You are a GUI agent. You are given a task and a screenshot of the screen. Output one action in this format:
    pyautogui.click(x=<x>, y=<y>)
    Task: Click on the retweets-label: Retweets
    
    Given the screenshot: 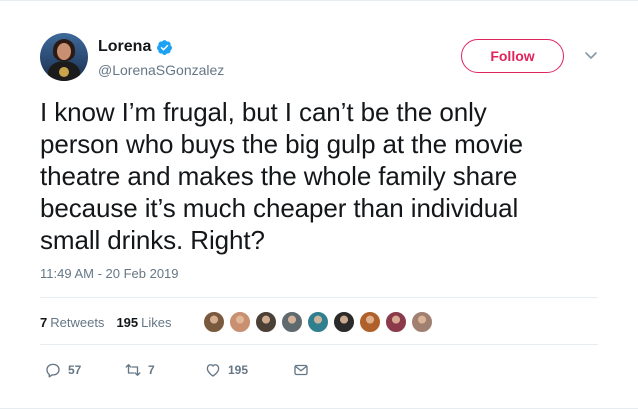 What is the action you would take?
    pyautogui.click(x=77, y=322)
    